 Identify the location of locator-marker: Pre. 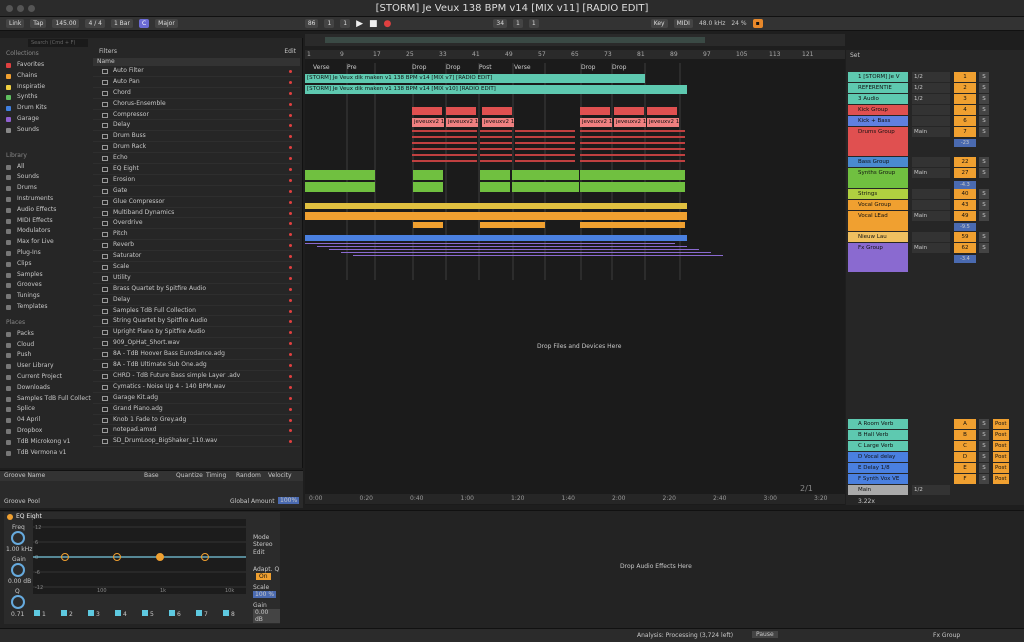
(352, 67).